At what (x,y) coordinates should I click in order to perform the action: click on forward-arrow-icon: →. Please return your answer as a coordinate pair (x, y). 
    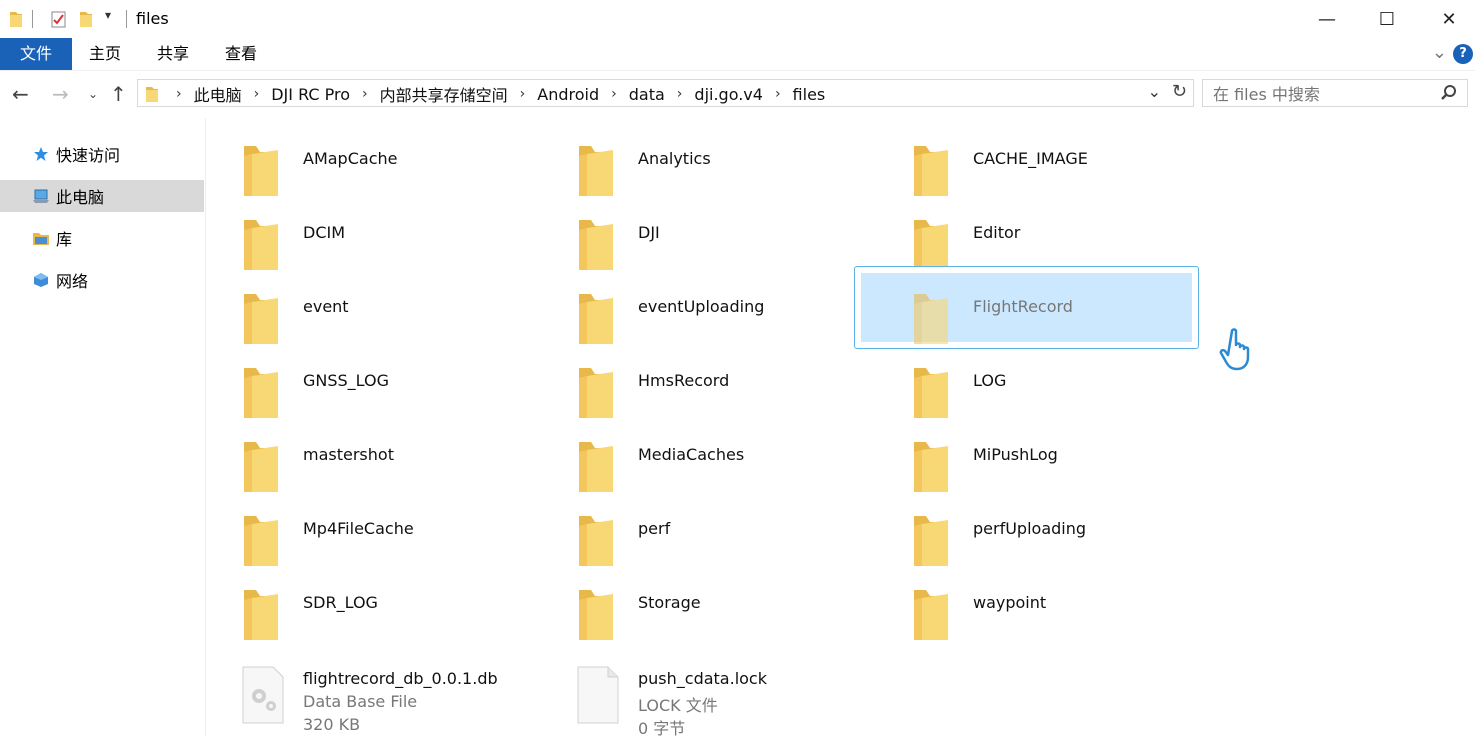
    Looking at the image, I should click on (60, 94).